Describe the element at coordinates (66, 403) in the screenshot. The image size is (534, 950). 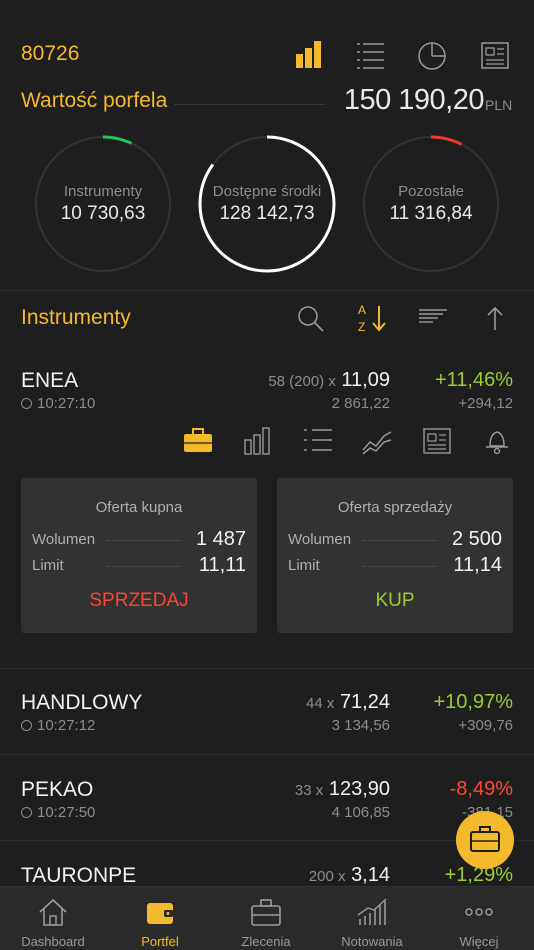
I see `time-value: 10:27:10` at that location.